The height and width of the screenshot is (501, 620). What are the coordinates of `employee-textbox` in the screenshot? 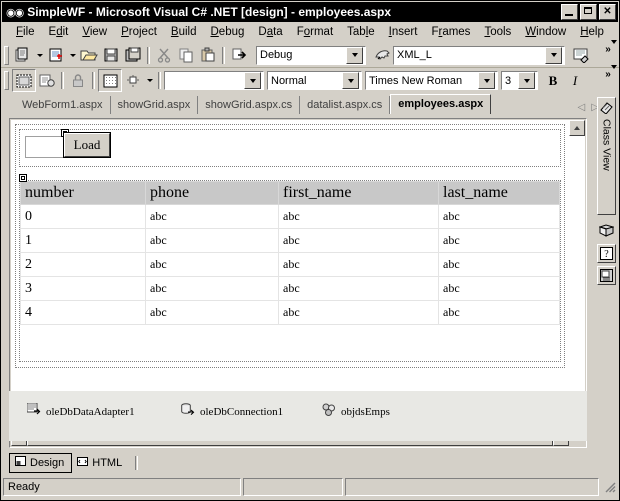 It's located at (45, 147).